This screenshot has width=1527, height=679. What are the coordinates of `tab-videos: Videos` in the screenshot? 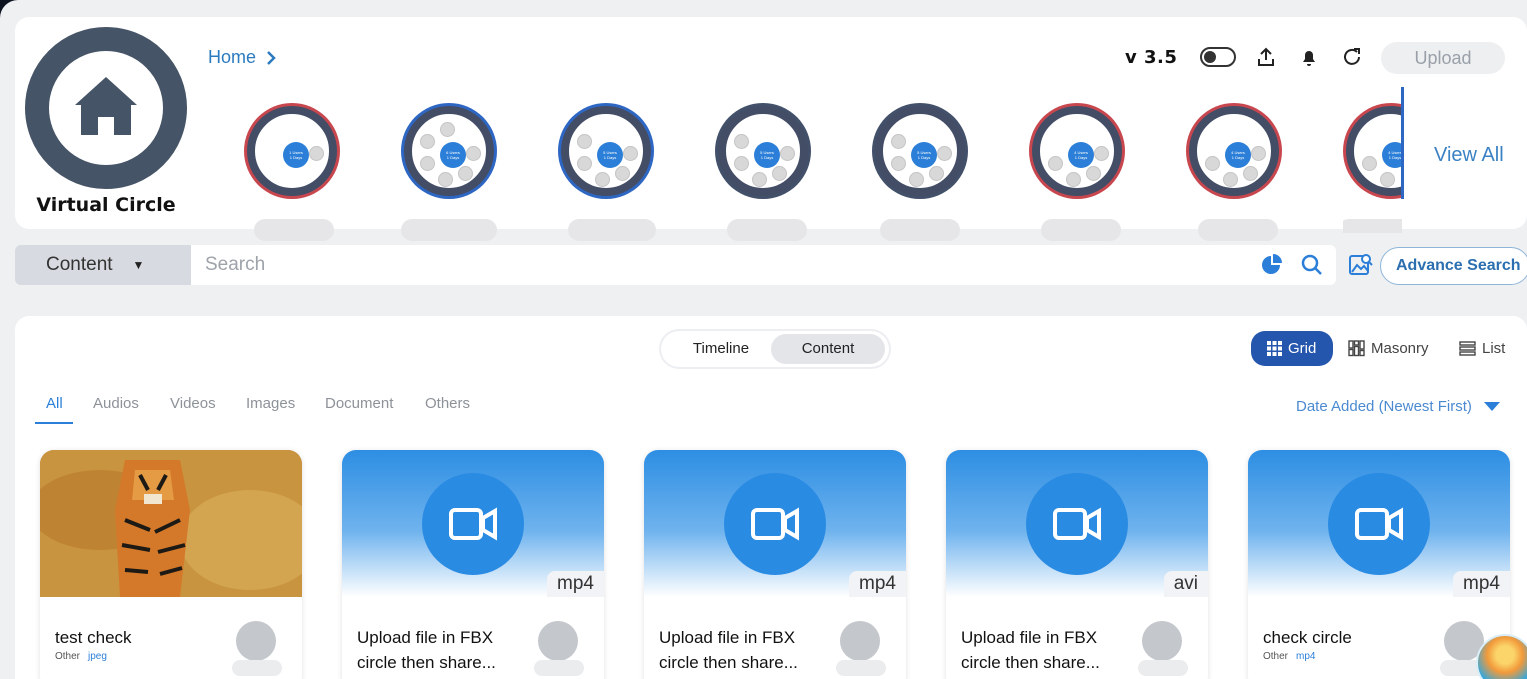 It's located at (193, 403).